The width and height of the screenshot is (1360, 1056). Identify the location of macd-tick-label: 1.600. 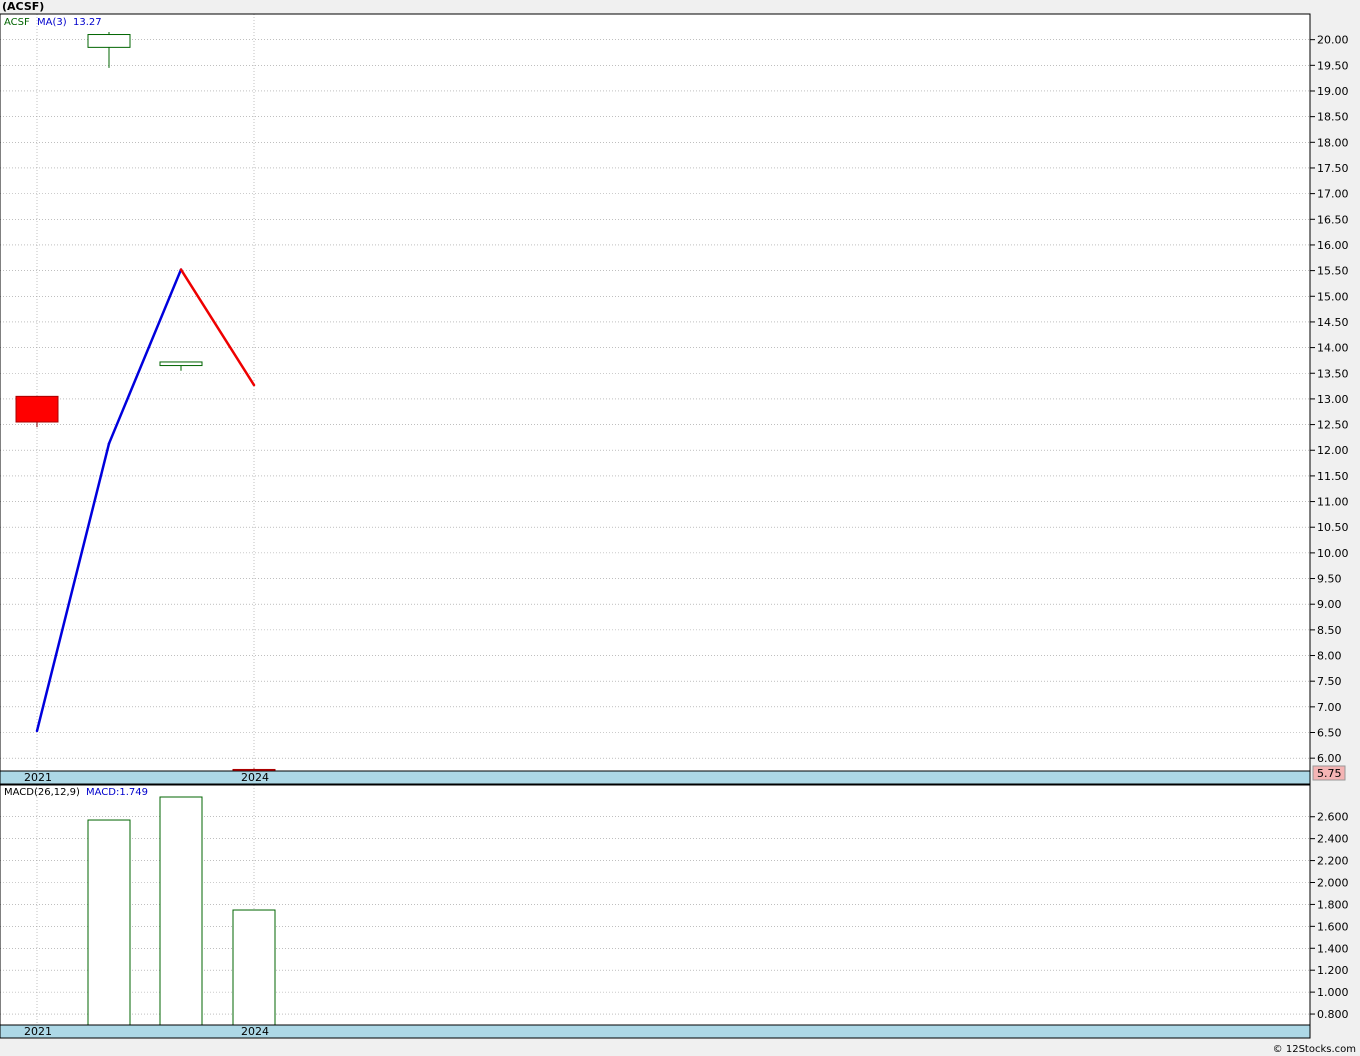
(1333, 926).